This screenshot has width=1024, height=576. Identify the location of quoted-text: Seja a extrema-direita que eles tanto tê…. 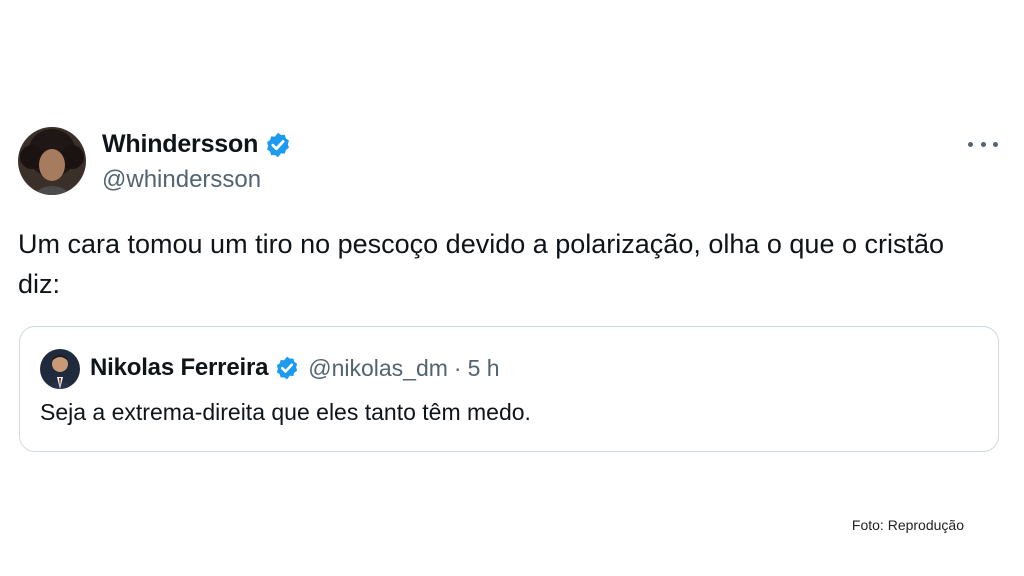
(285, 412).